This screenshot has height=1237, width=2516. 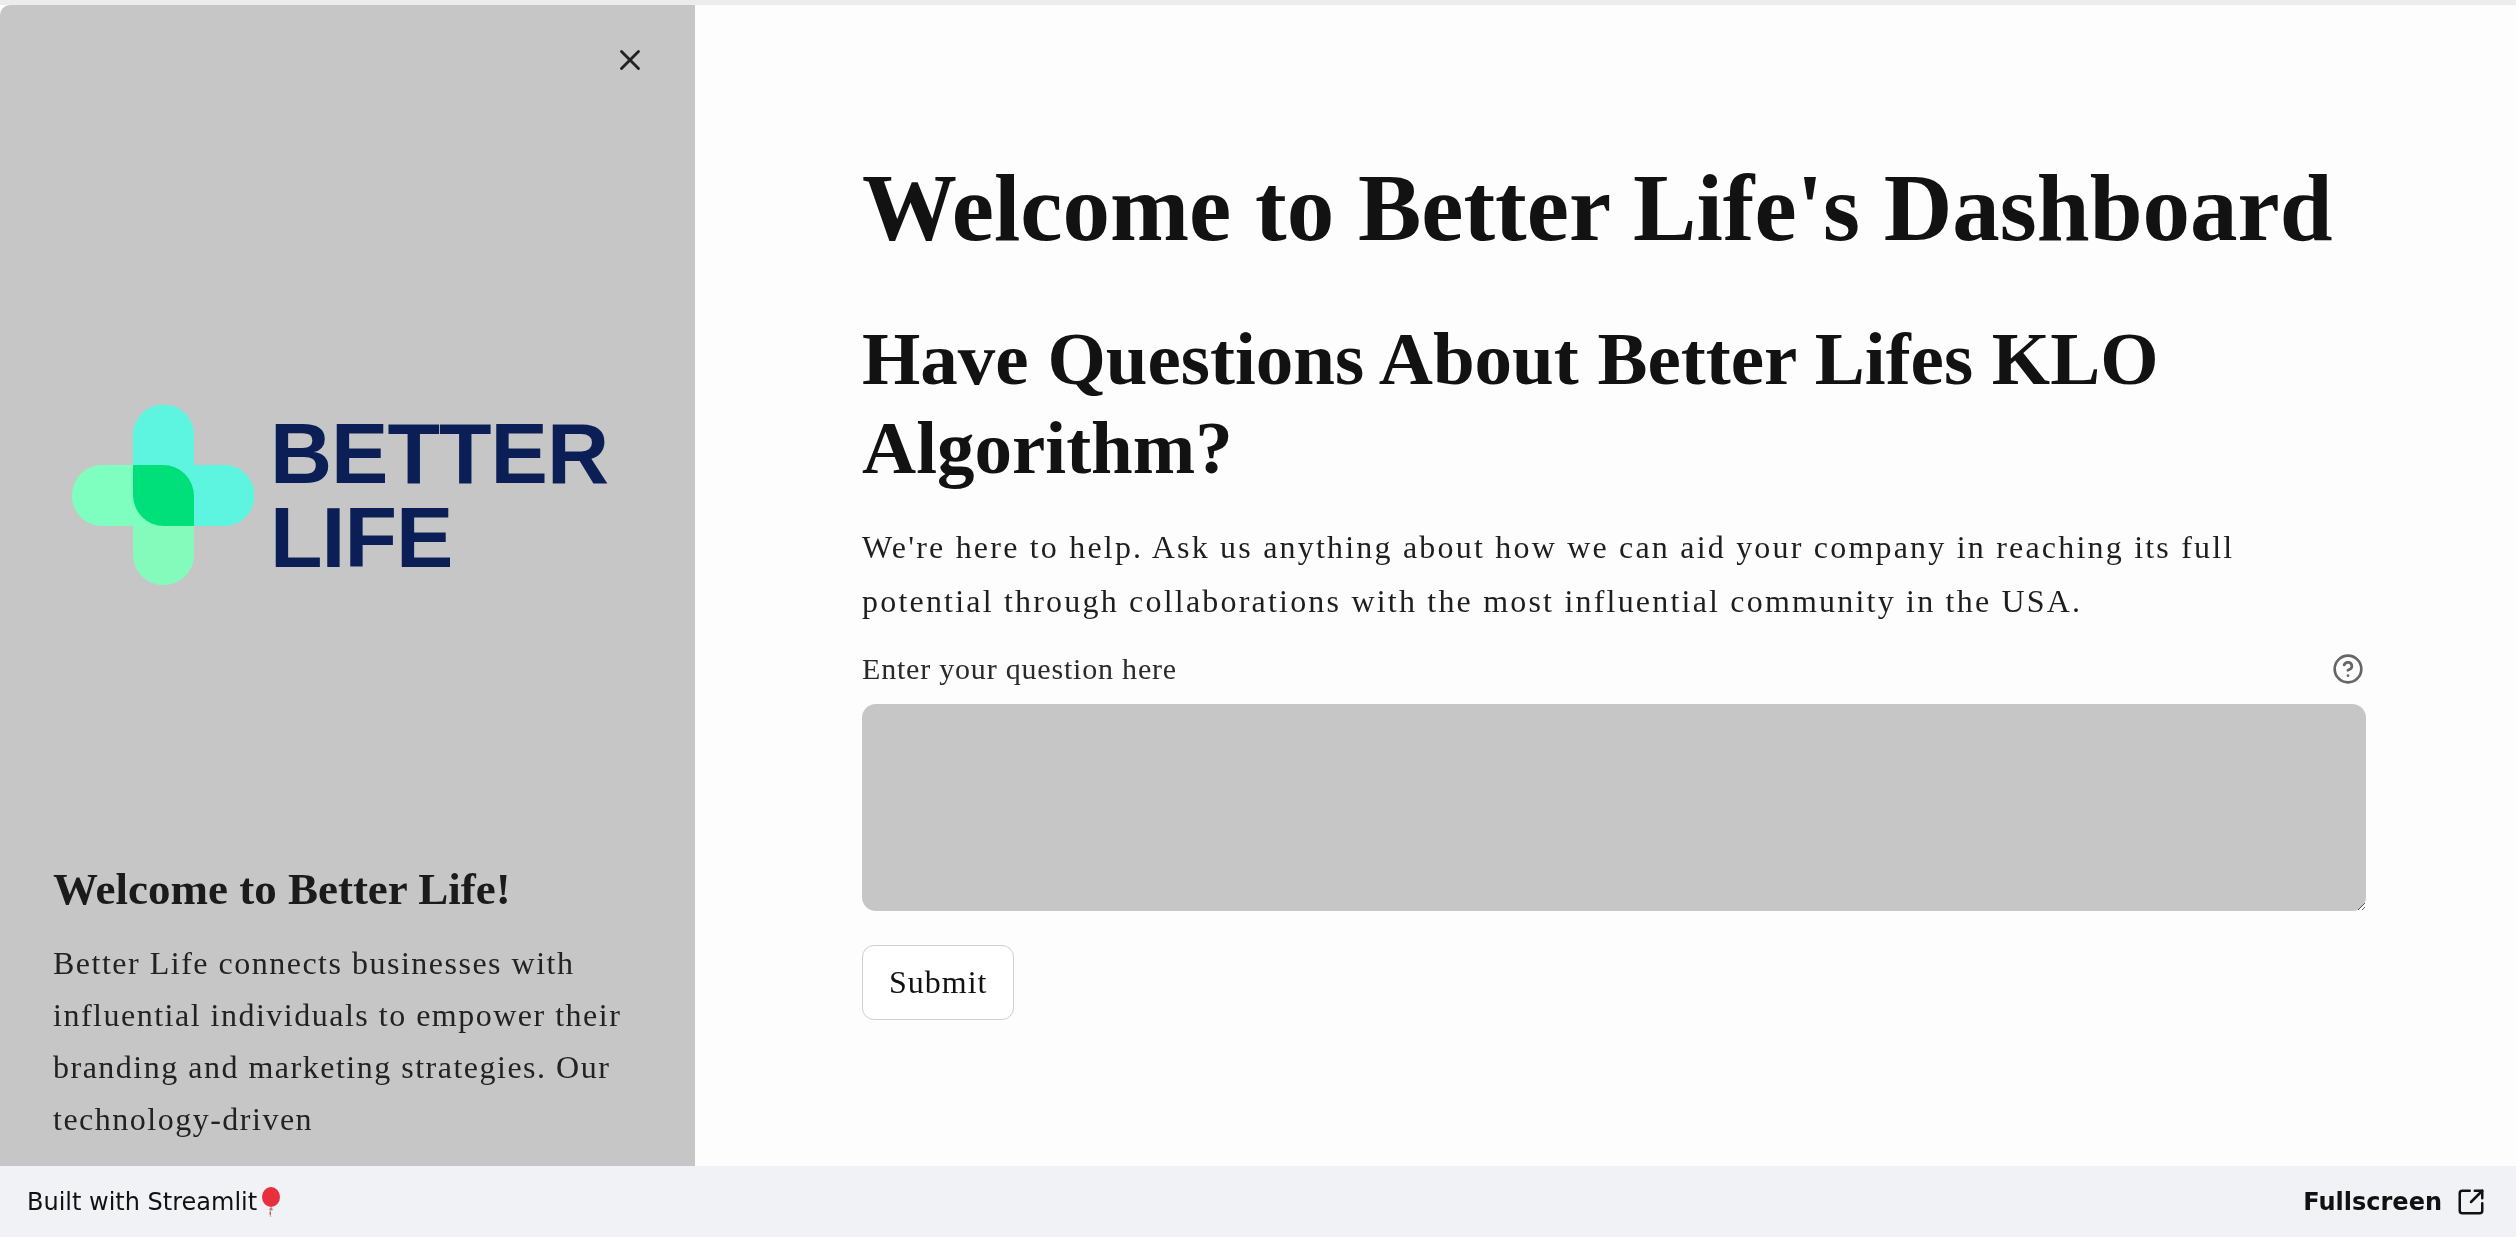 I want to click on help-icon, so click(x=2348, y=669).